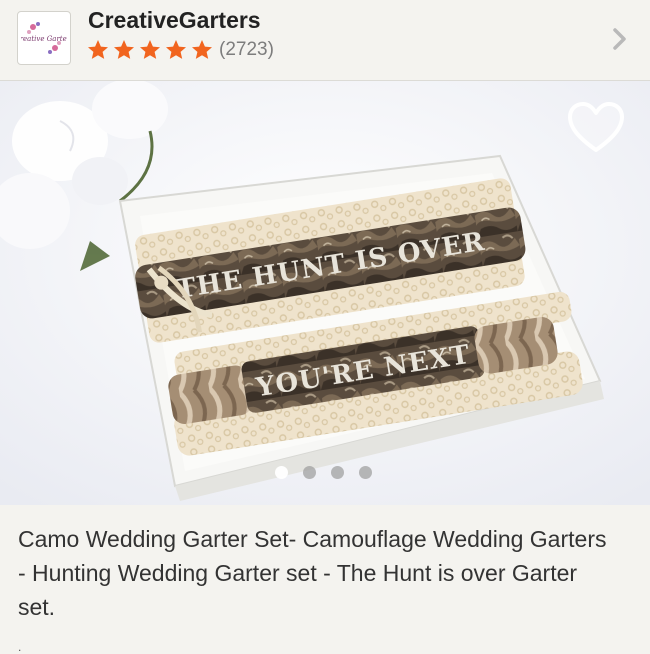 The width and height of the screenshot is (650, 654). What do you see at coordinates (325, 40) in the screenshot?
I see `shop-header: Creative Garters CreativeGarters (2723)` at bounding box center [325, 40].